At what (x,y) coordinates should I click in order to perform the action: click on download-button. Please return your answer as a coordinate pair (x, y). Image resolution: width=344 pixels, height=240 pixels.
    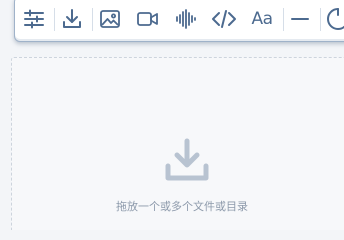
    Looking at the image, I should click on (72, 19).